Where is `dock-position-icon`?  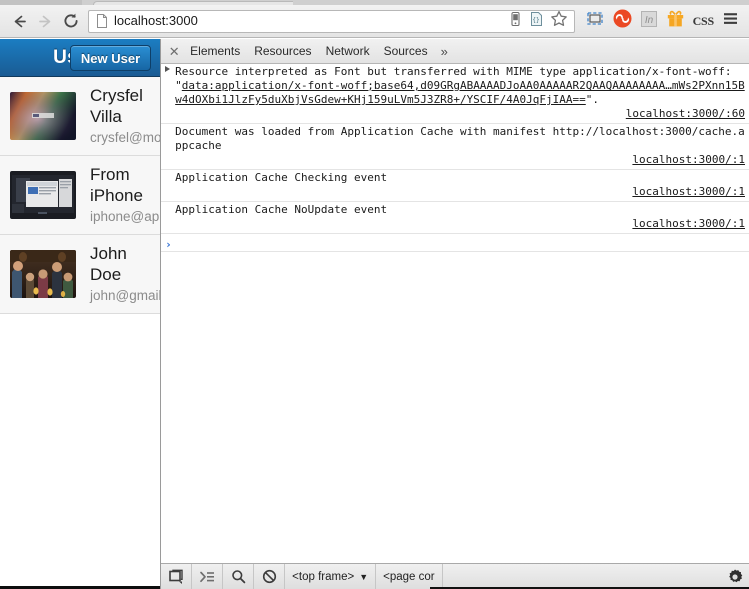 dock-position-icon is located at coordinates (177, 576).